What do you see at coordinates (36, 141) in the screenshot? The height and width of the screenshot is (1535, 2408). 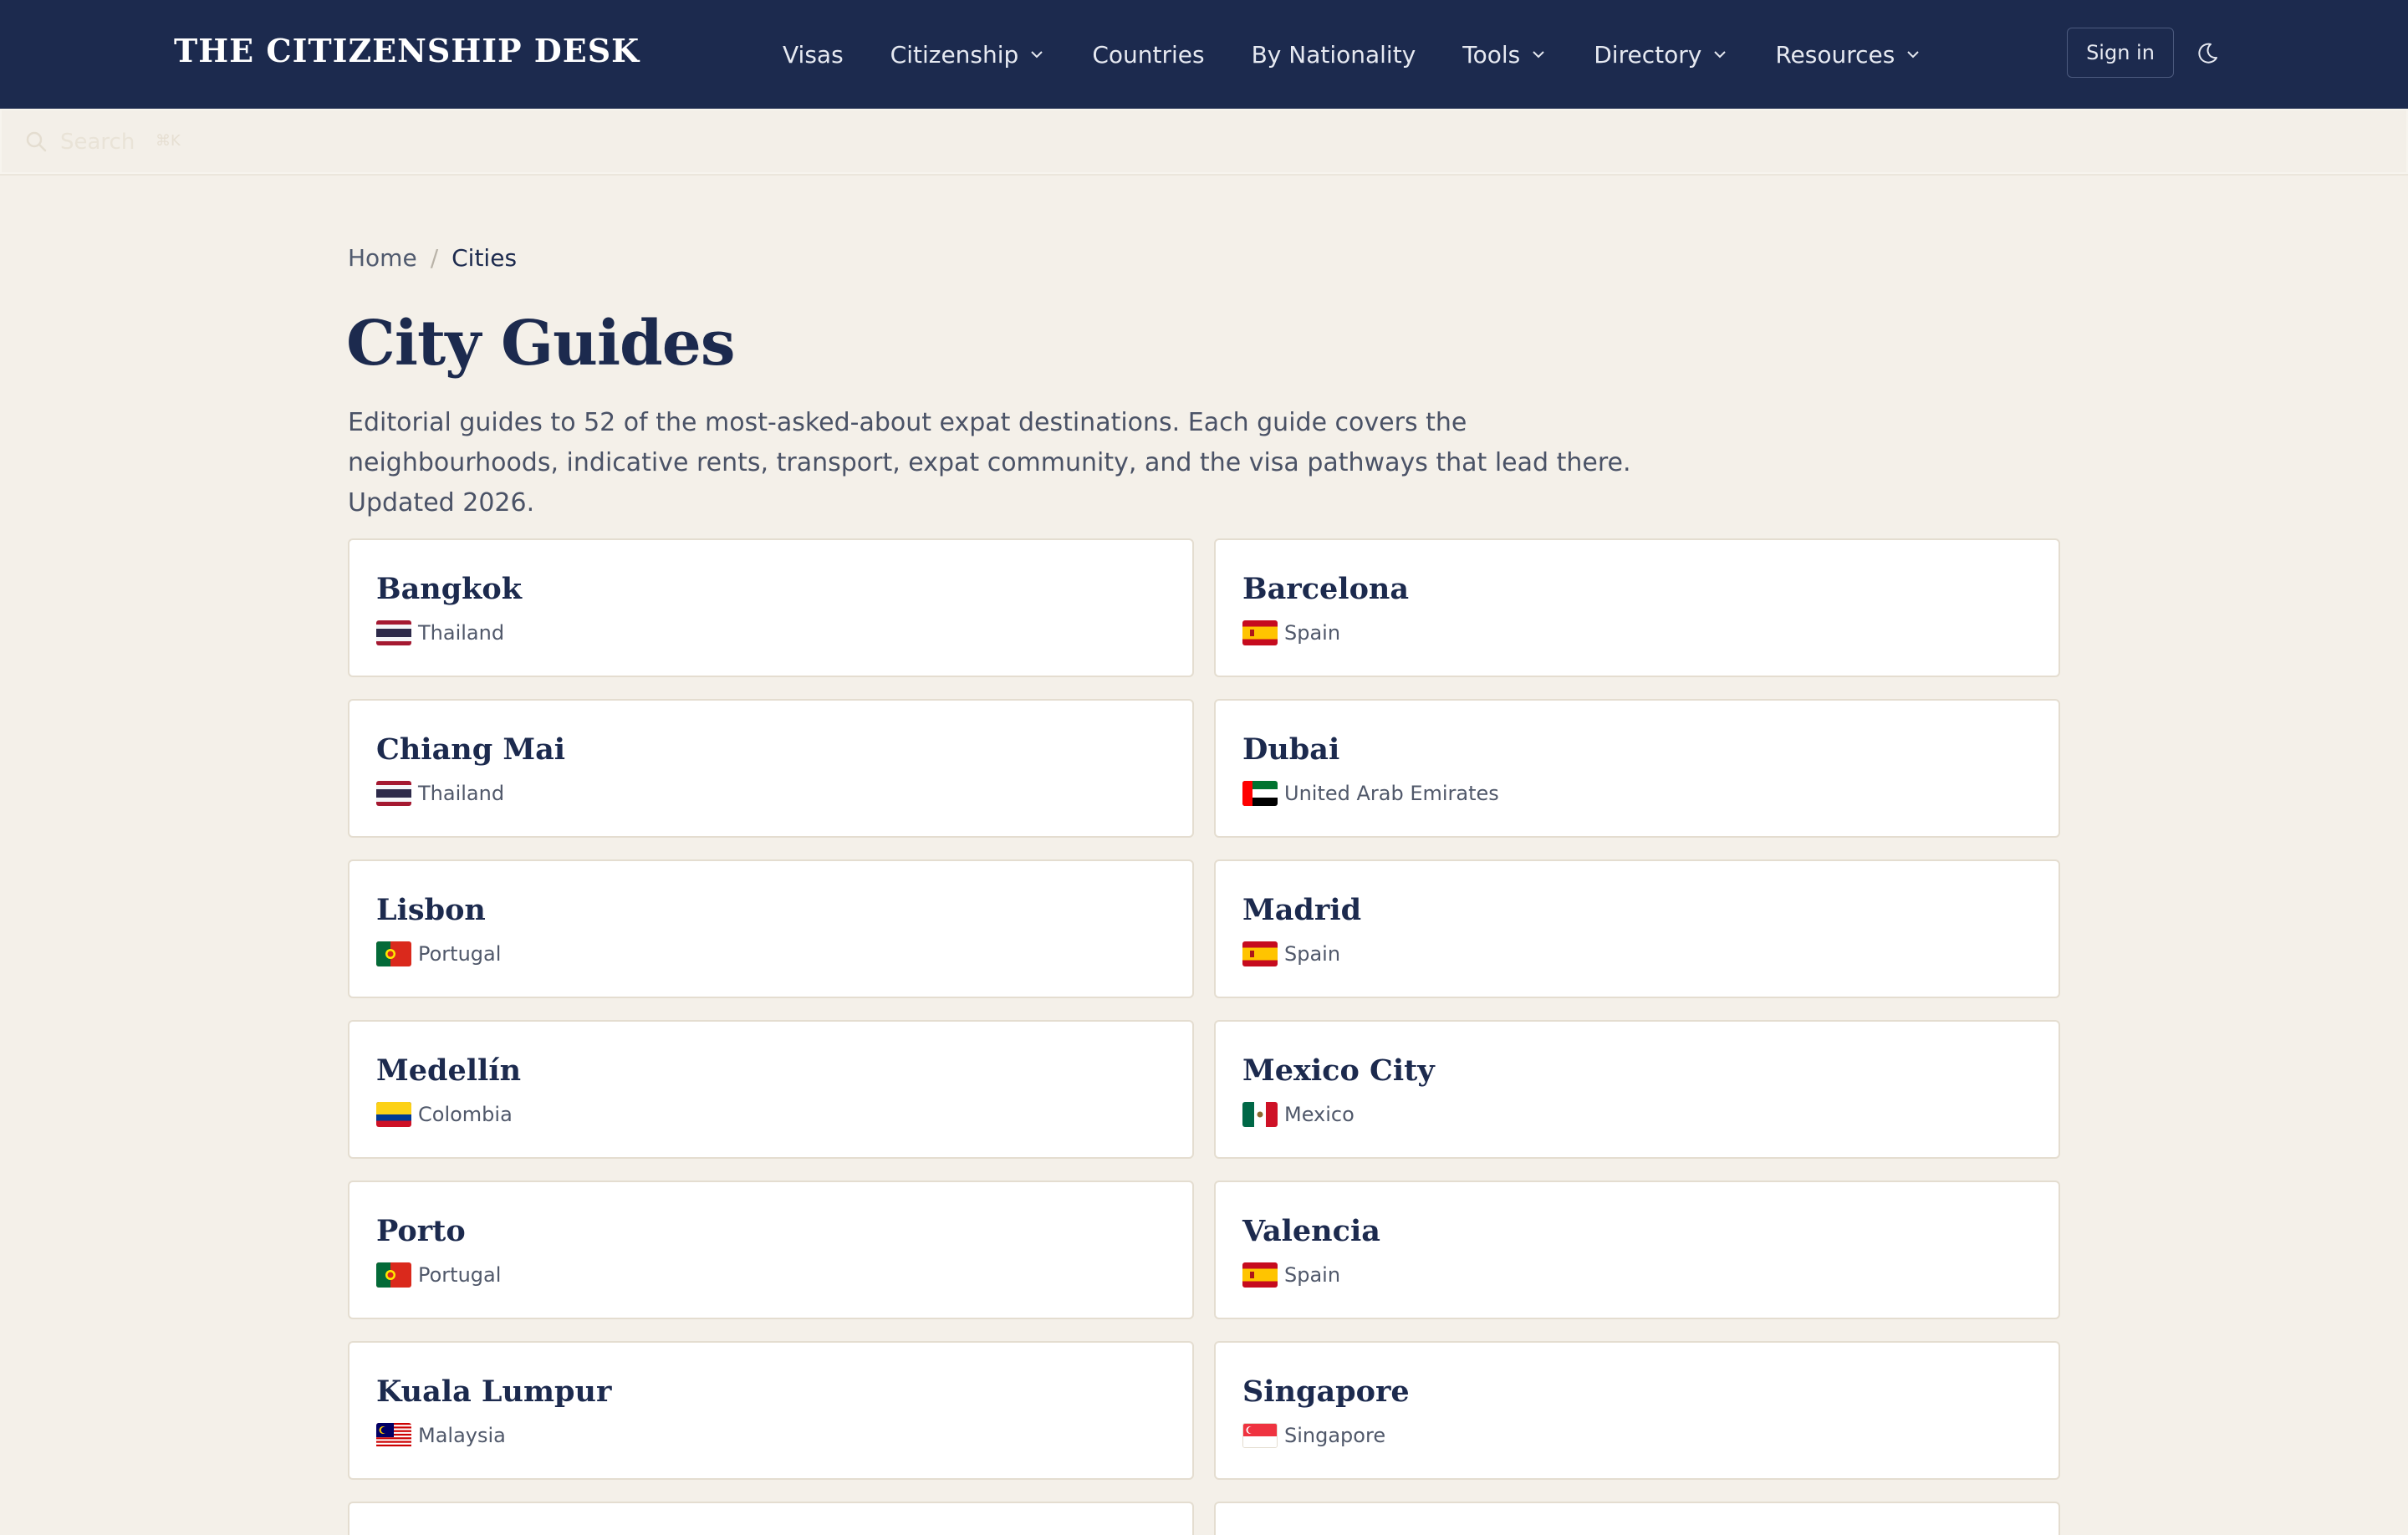 I see `search-icon` at bounding box center [36, 141].